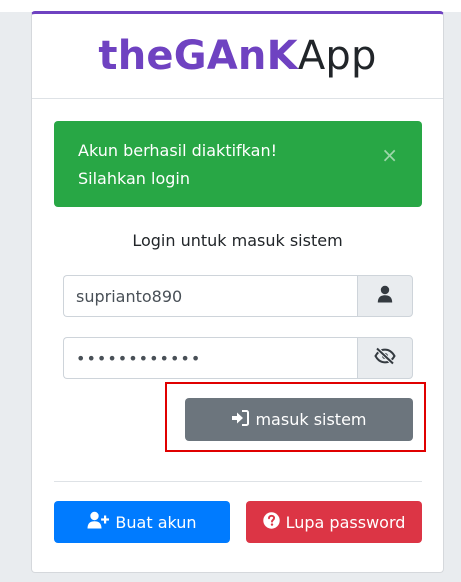 This screenshot has height=582, width=461. Describe the element at coordinates (345, 522) in the screenshot. I see `forgot-label: Lupa password` at that location.